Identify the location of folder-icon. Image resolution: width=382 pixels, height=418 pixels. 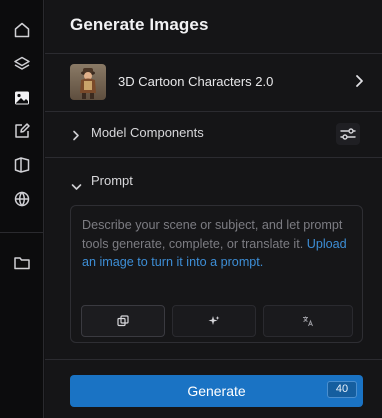
(22, 263).